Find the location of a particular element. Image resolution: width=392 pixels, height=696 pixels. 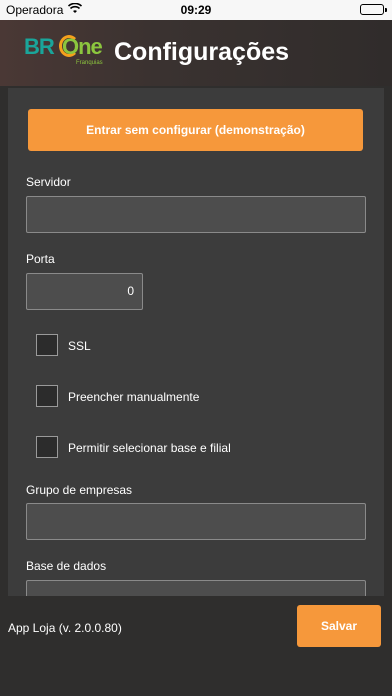

demo-login-button: Entrar sem configurar (demonstração) is located at coordinates (195, 130).